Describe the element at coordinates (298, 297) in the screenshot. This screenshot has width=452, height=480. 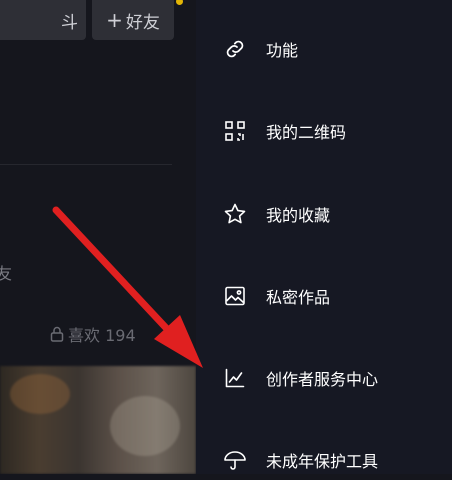
I see `menu-item-label: 私密作品` at that location.